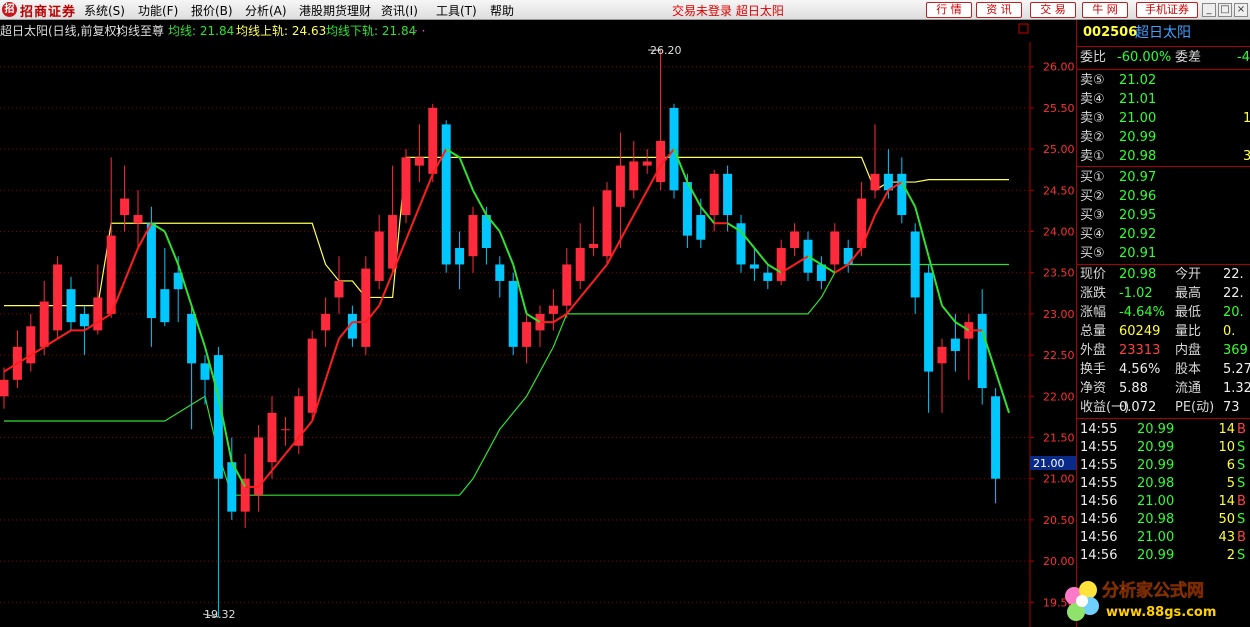 This screenshot has width=1250, height=627. What do you see at coordinates (1226, 519) in the screenshot?
I see `tick-volume: 50` at bounding box center [1226, 519].